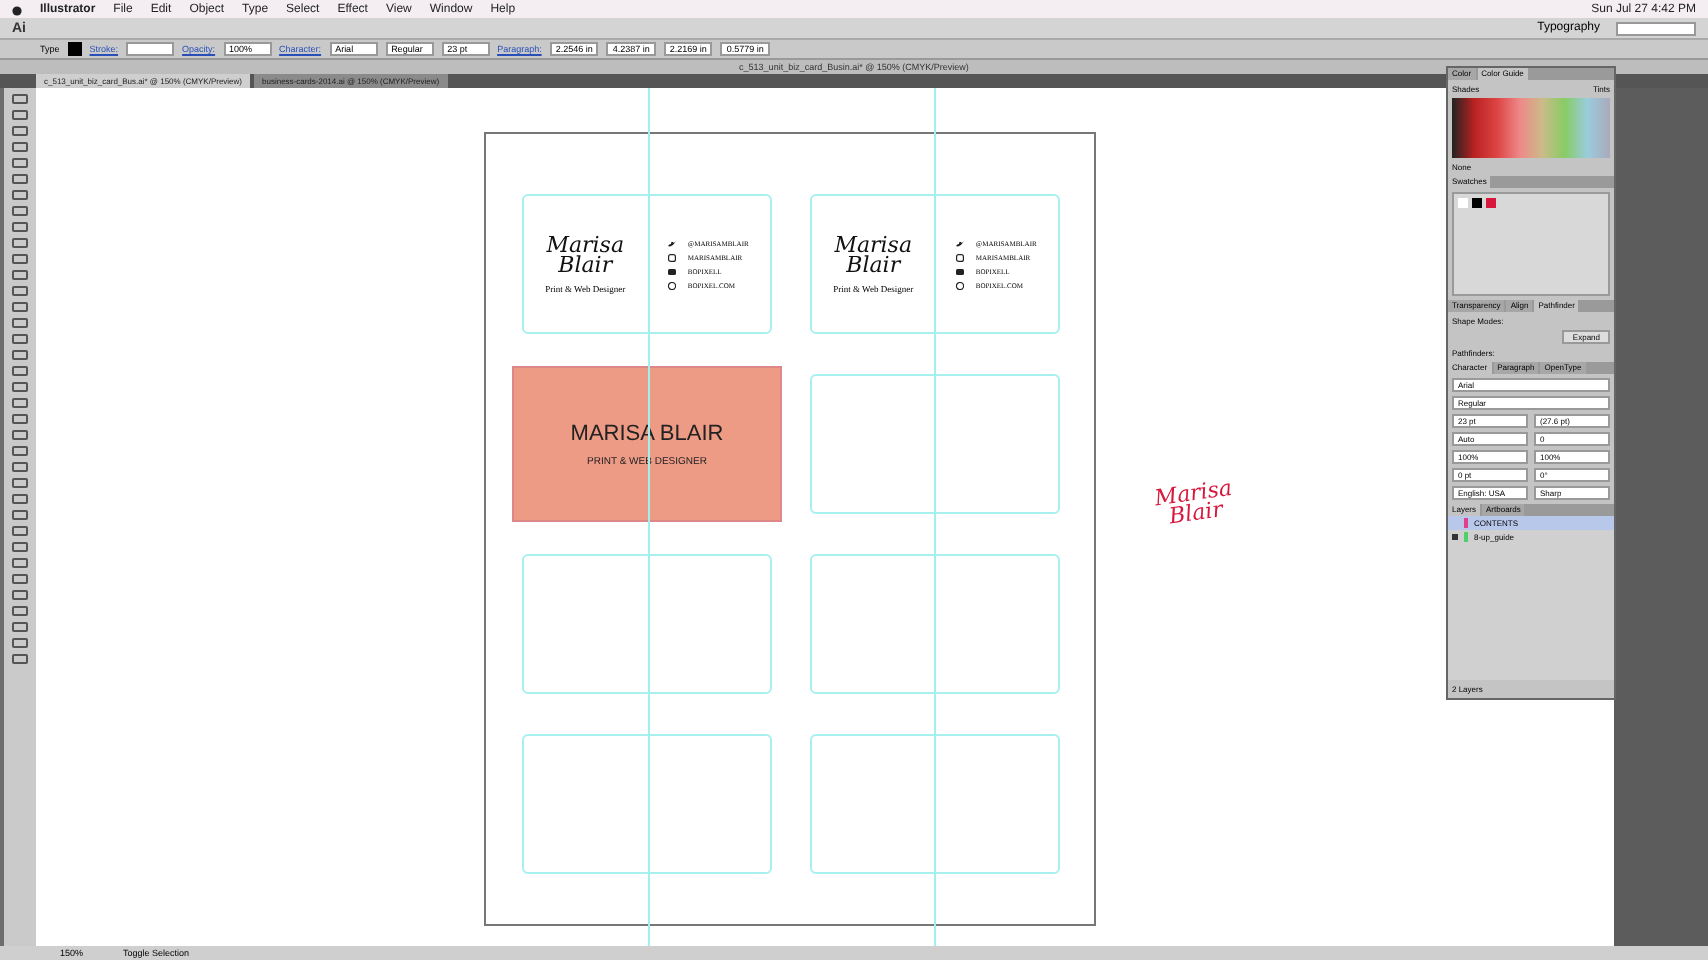  What do you see at coordinates (150, 49) in the screenshot?
I see `control-field` at bounding box center [150, 49].